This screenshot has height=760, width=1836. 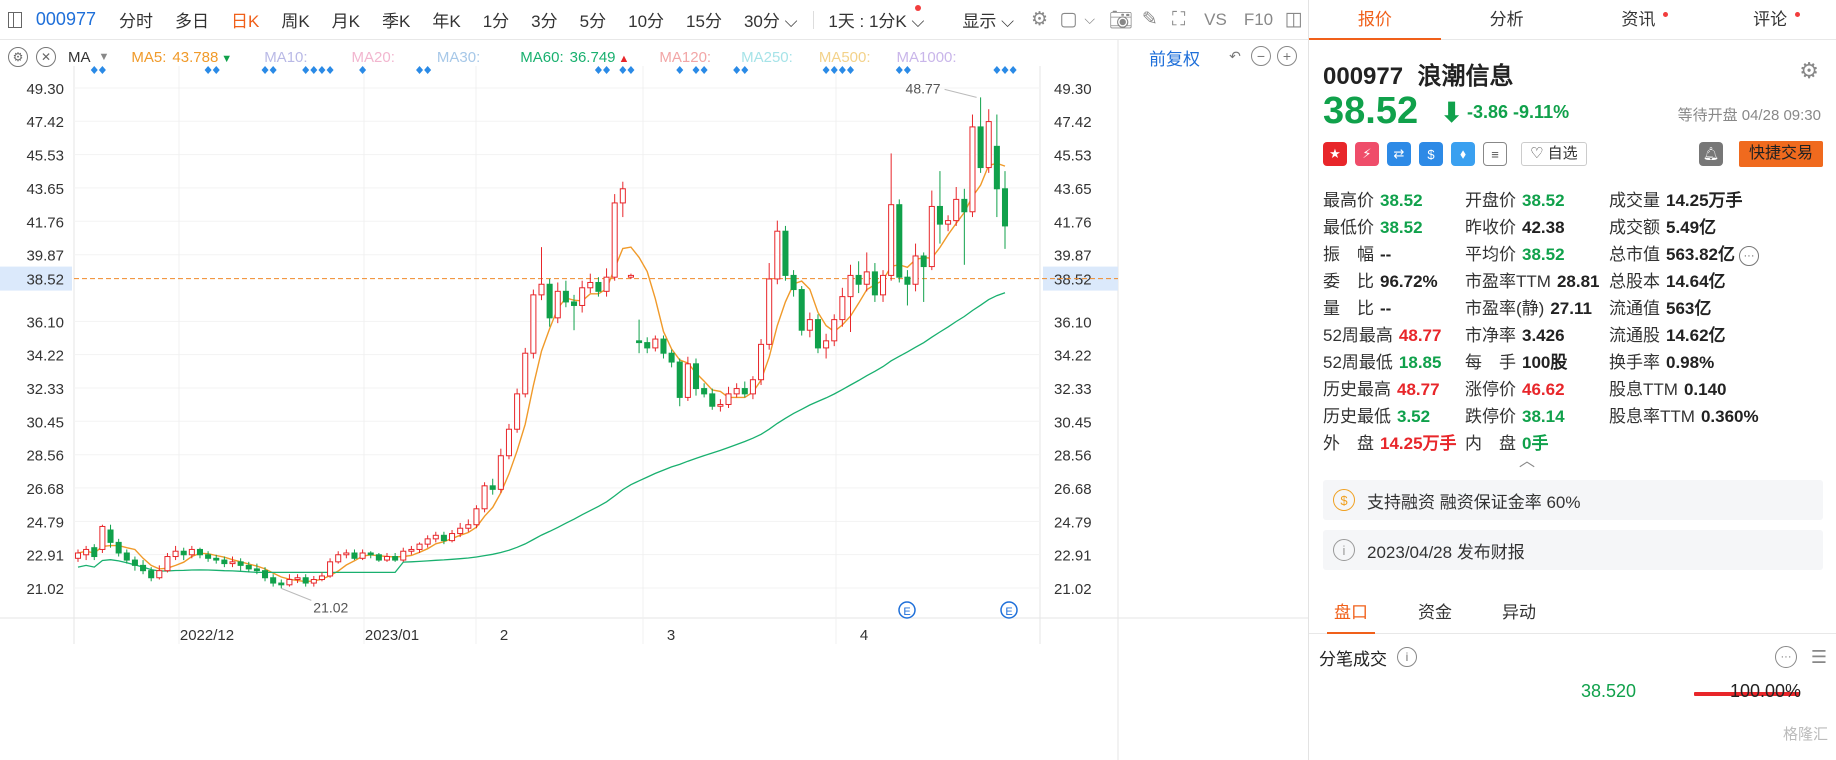 I want to click on shuffle-icon: ⇄, so click(x=1399, y=154).